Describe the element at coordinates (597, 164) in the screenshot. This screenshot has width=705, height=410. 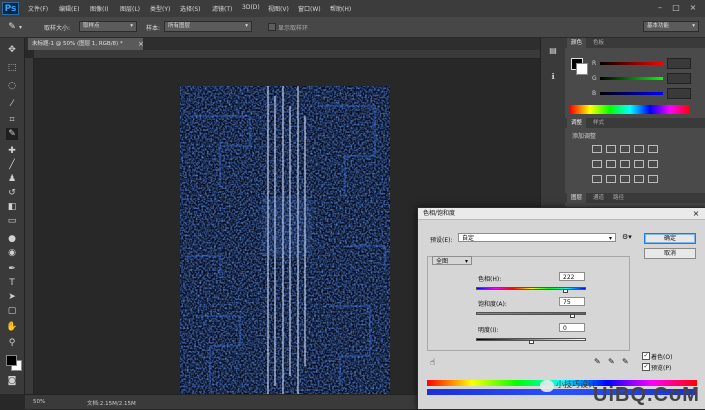
I see `hue-sat-icon` at that location.